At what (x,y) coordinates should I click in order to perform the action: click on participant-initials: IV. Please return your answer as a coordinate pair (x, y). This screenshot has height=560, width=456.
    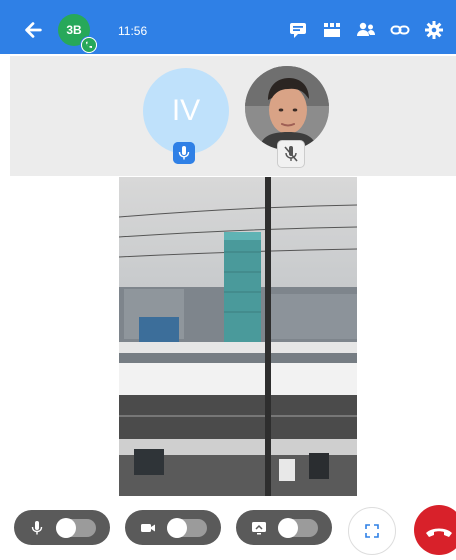
    Looking at the image, I should click on (186, 110).